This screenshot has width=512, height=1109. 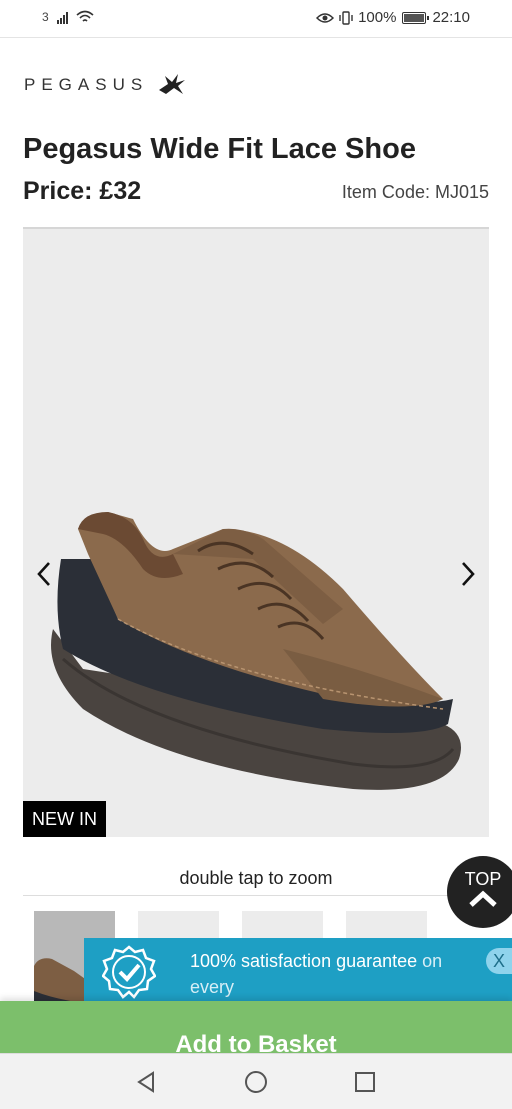 I want to click on system-nav-bar, so click(x=256, y=1081).